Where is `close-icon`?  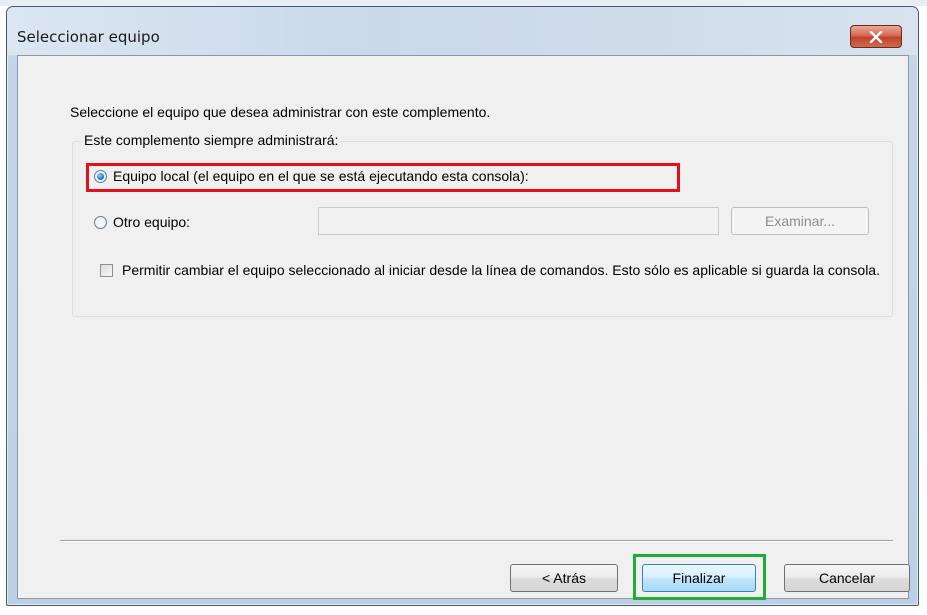
close-icon is located at coordinates (876, 36).